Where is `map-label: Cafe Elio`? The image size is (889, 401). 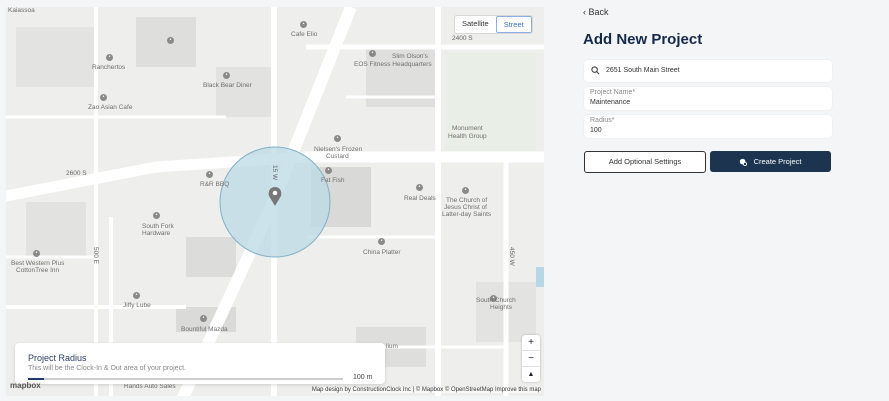 map-label: Cafe Elio is located at coordinates (304, 34).